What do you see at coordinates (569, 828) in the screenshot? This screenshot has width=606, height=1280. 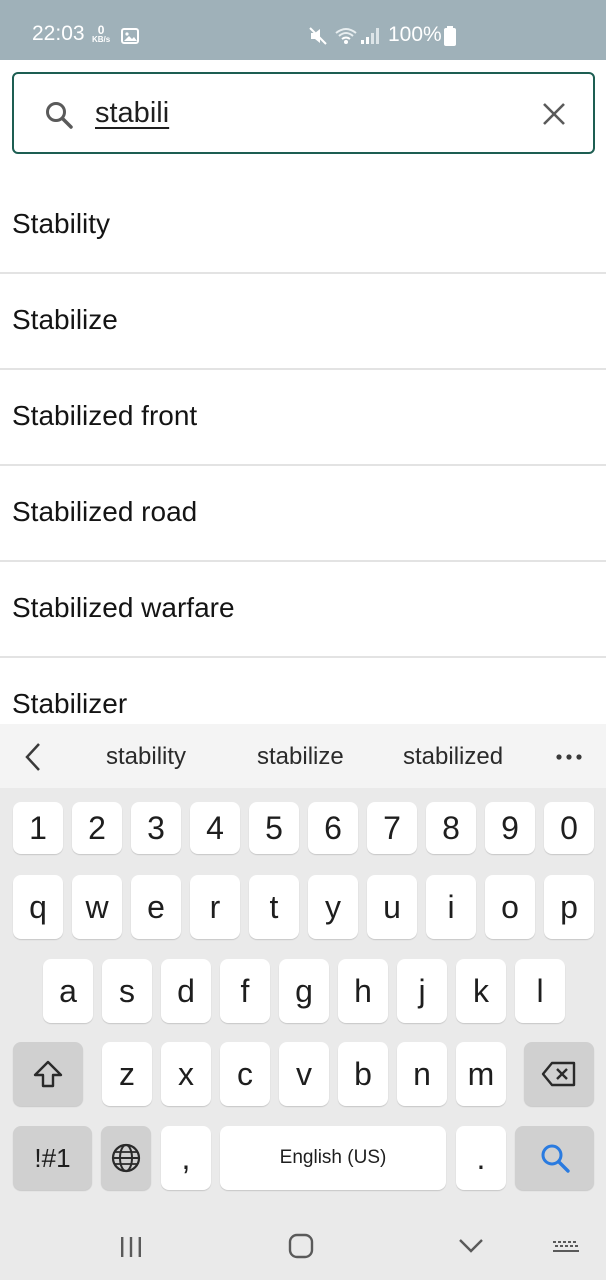 I see `key-0: 0` at bounding box center [569, 828].